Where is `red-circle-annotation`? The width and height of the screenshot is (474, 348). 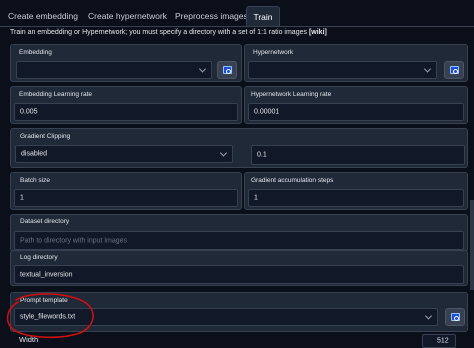
red-circle-annotation is located at coordinates (50, 316).